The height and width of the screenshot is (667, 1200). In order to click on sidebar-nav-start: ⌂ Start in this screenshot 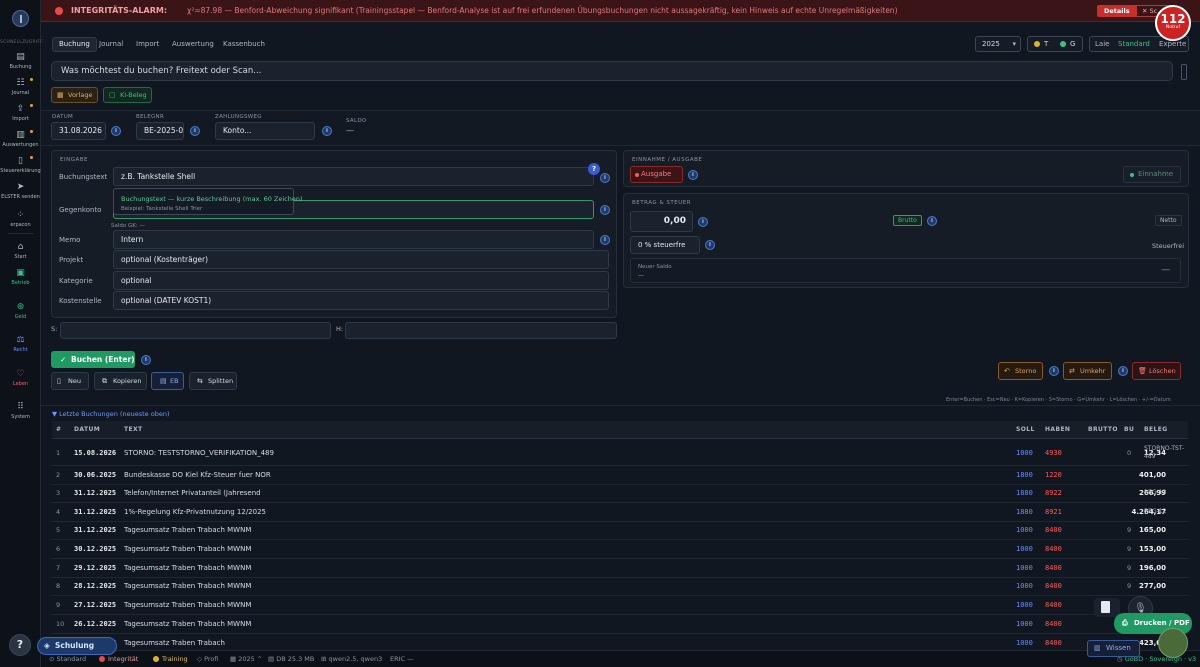, I will do `click(20, 251)`.